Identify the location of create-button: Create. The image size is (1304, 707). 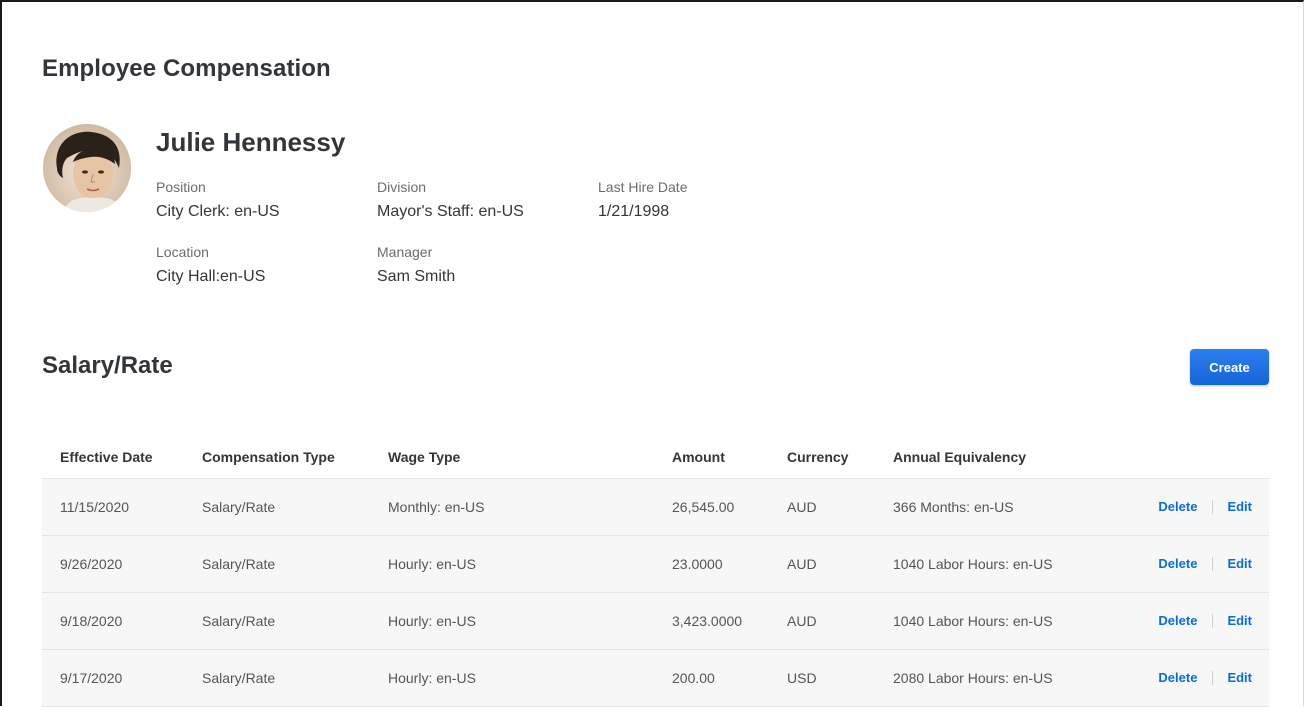
(1229, 367).